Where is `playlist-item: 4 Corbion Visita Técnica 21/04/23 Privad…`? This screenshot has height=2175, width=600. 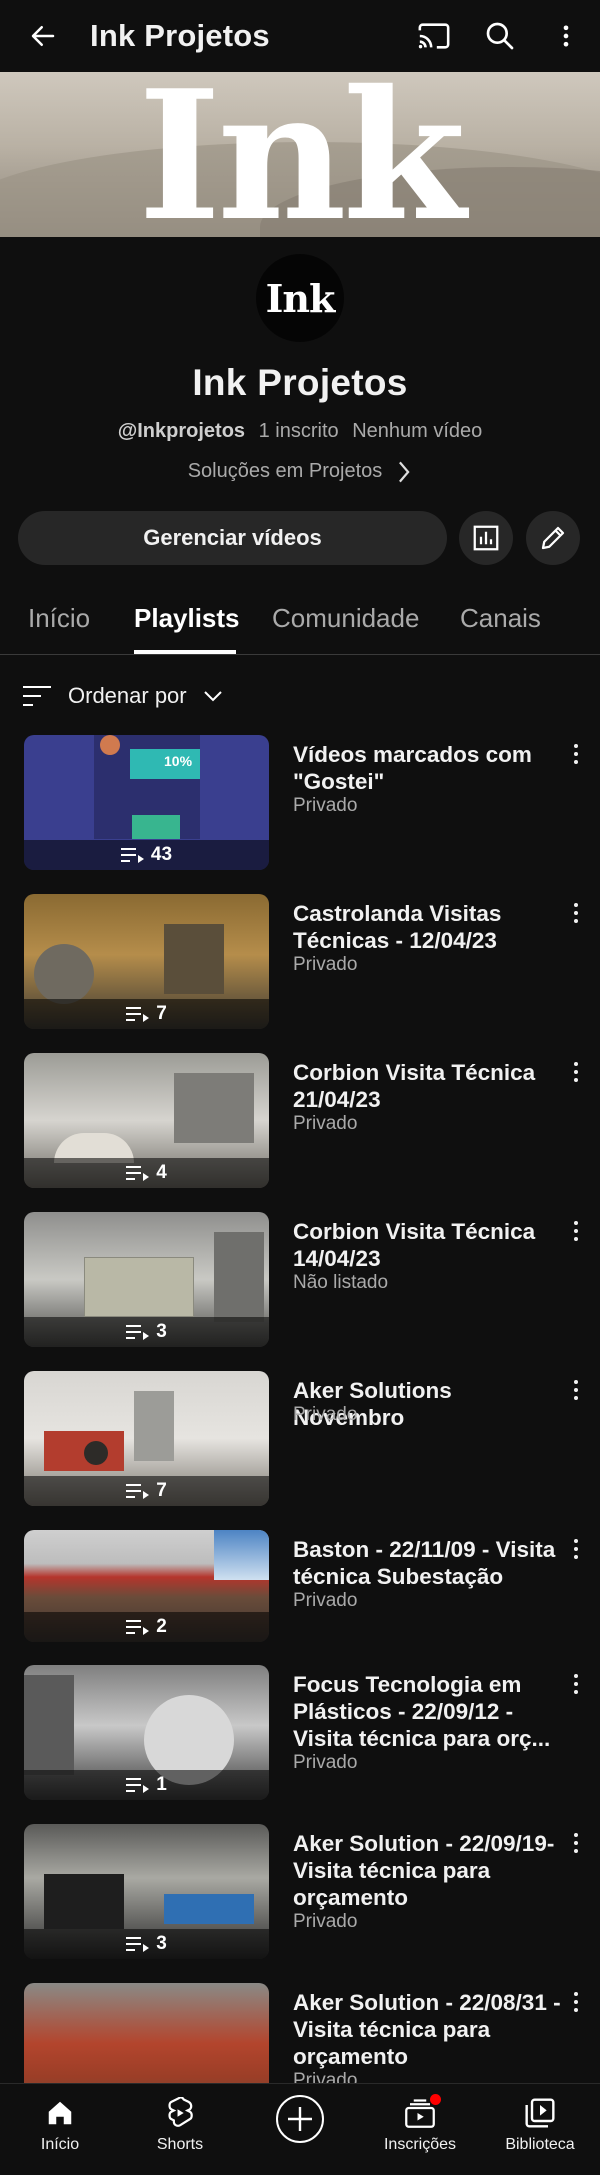 playlist-item: 4 Corbion Visita Técnica 21/04/23 Privad… is located at coordinates (300, 1120).